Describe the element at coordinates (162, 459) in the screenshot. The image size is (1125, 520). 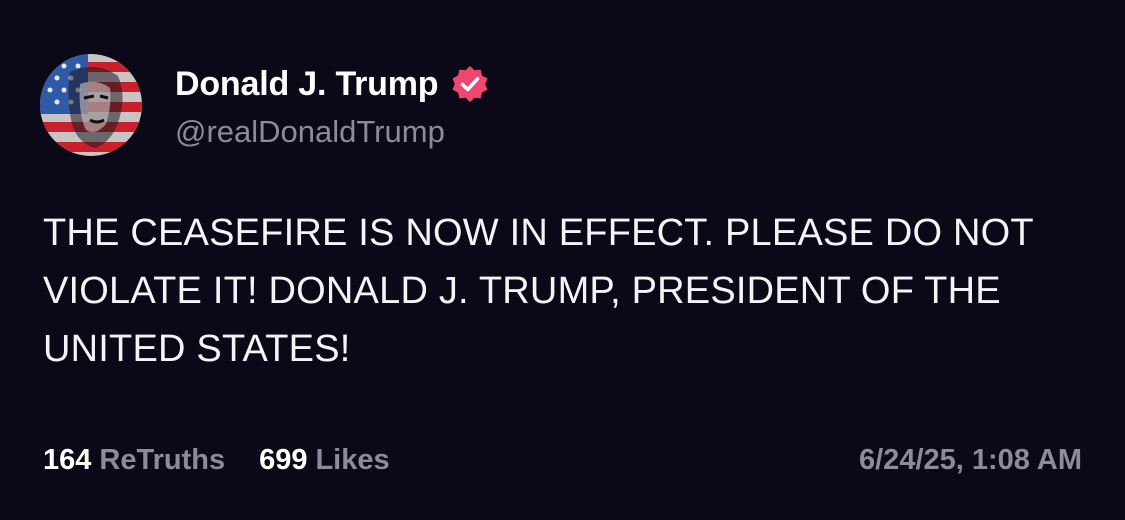
I see `retruths-label: ReTruths` at that location.